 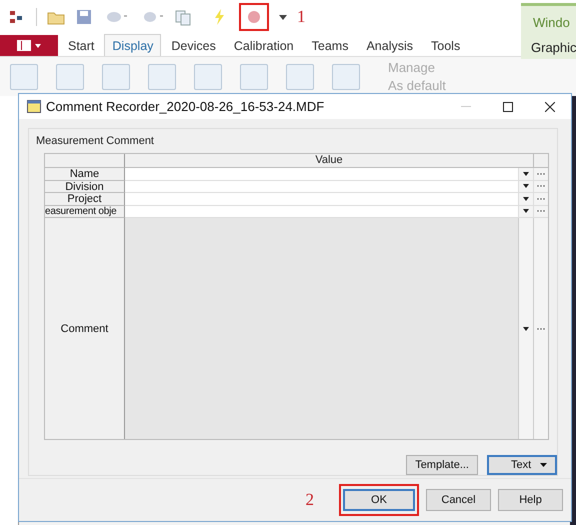 What do you see at coordinates (301, 17) in the screenshot?
I see `annotation-number: 1` at bounding box center [301, 17].